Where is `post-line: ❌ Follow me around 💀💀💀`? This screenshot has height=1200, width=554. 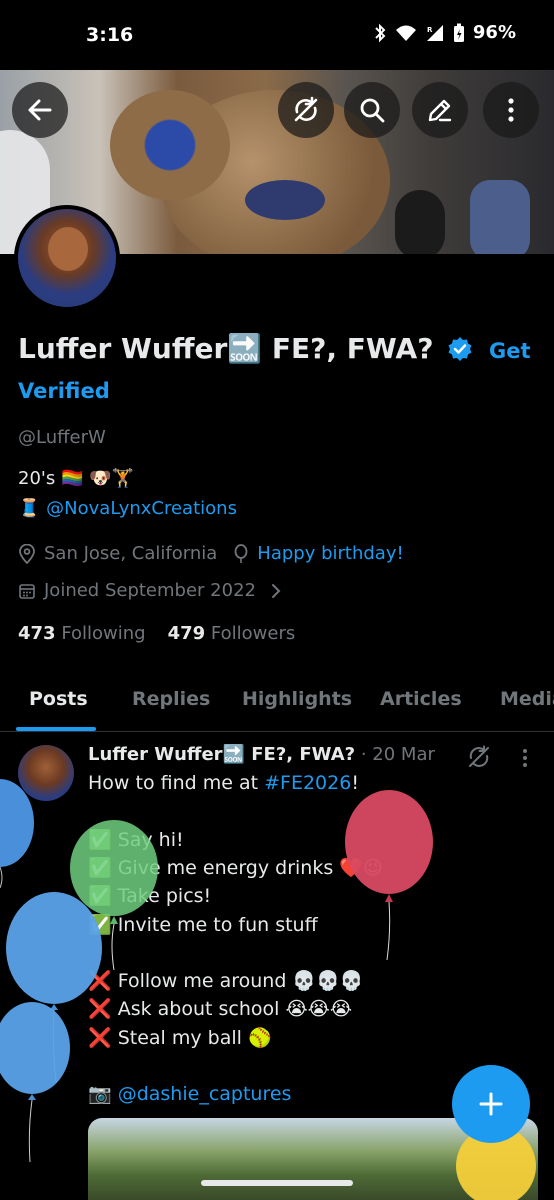
post-line: ❌ Follow me around 💀💀💀 is located at coordinates (226, 981).